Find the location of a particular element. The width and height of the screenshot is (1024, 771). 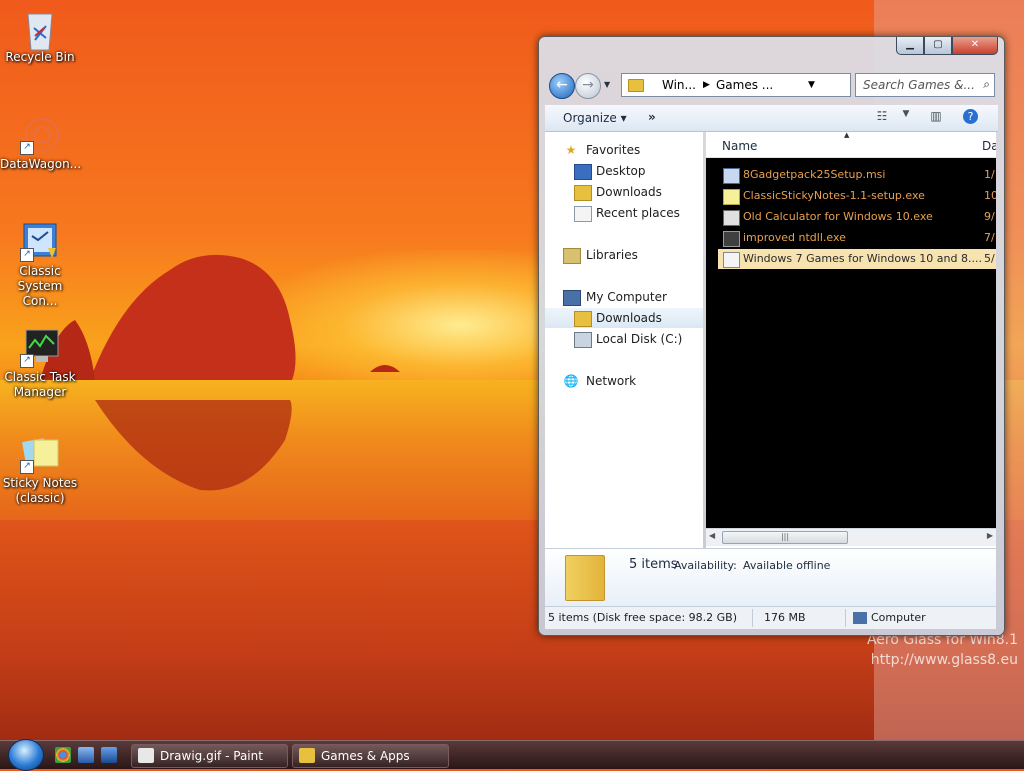

minimize-button: ▁ is located at coordinates (910, 46).